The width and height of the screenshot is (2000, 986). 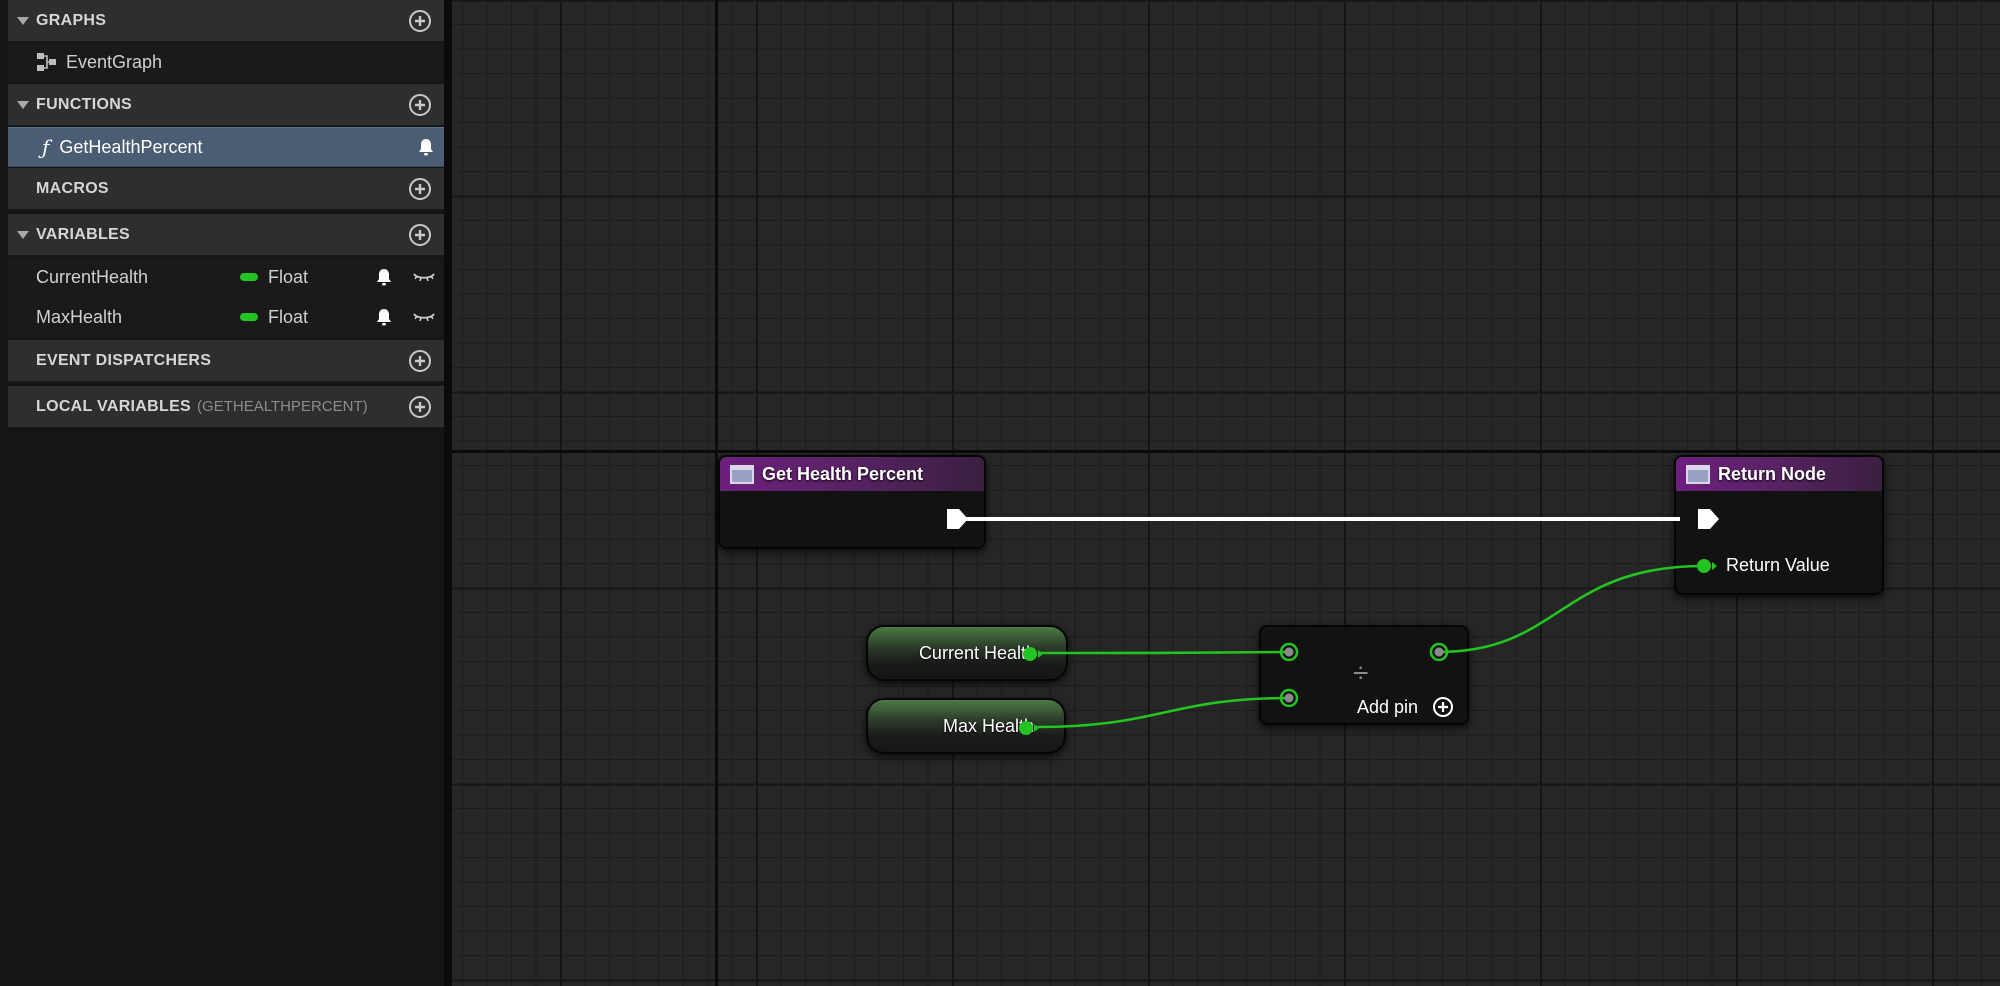 I want to click on section-local-variables: LOCAL VARIABLES (GETHEALTHPERCENT), so click(x=226, y=407).